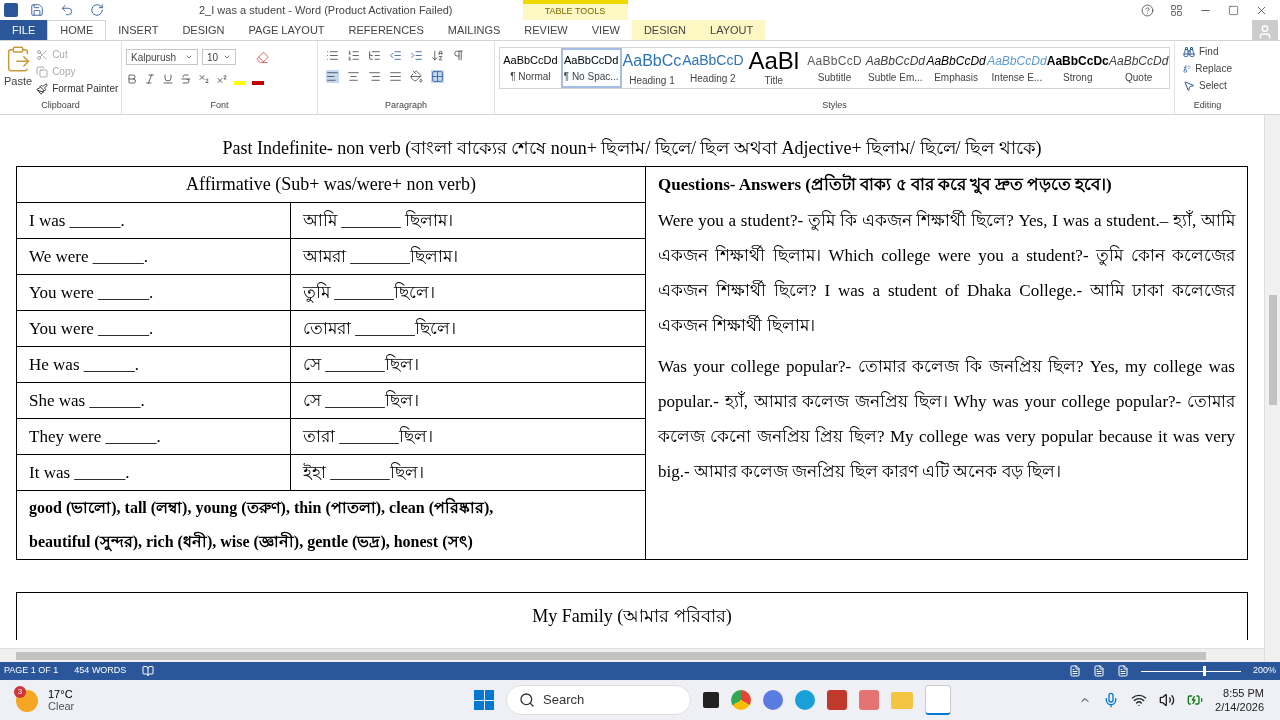 This screenshot has width=1280, height=720. What do you see at coordinates (380, 256) in the screenshot?
I see `table-cell-text: আমরা _______ছিলাম।` at bounding box center [380, 256].